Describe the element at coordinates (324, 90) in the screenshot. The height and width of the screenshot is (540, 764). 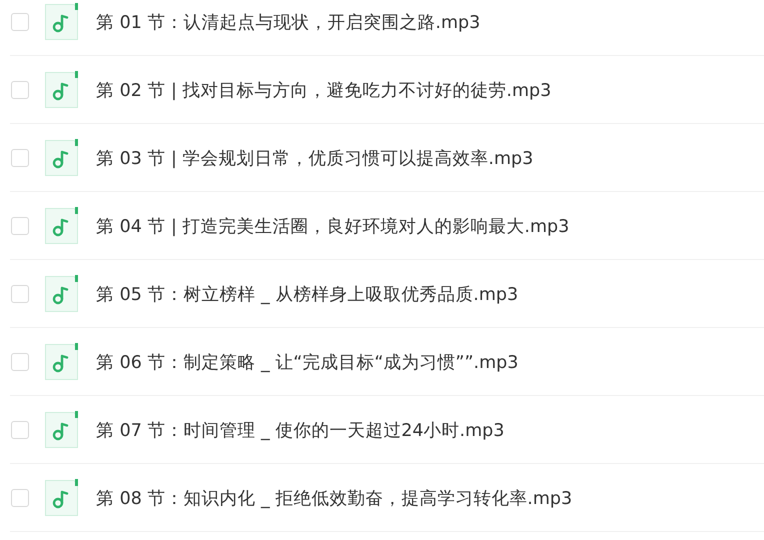
I see `file-name: 第 02 节 | 找对目标与方向，避免吃力不讨好的徒劳.mp3` at that location.